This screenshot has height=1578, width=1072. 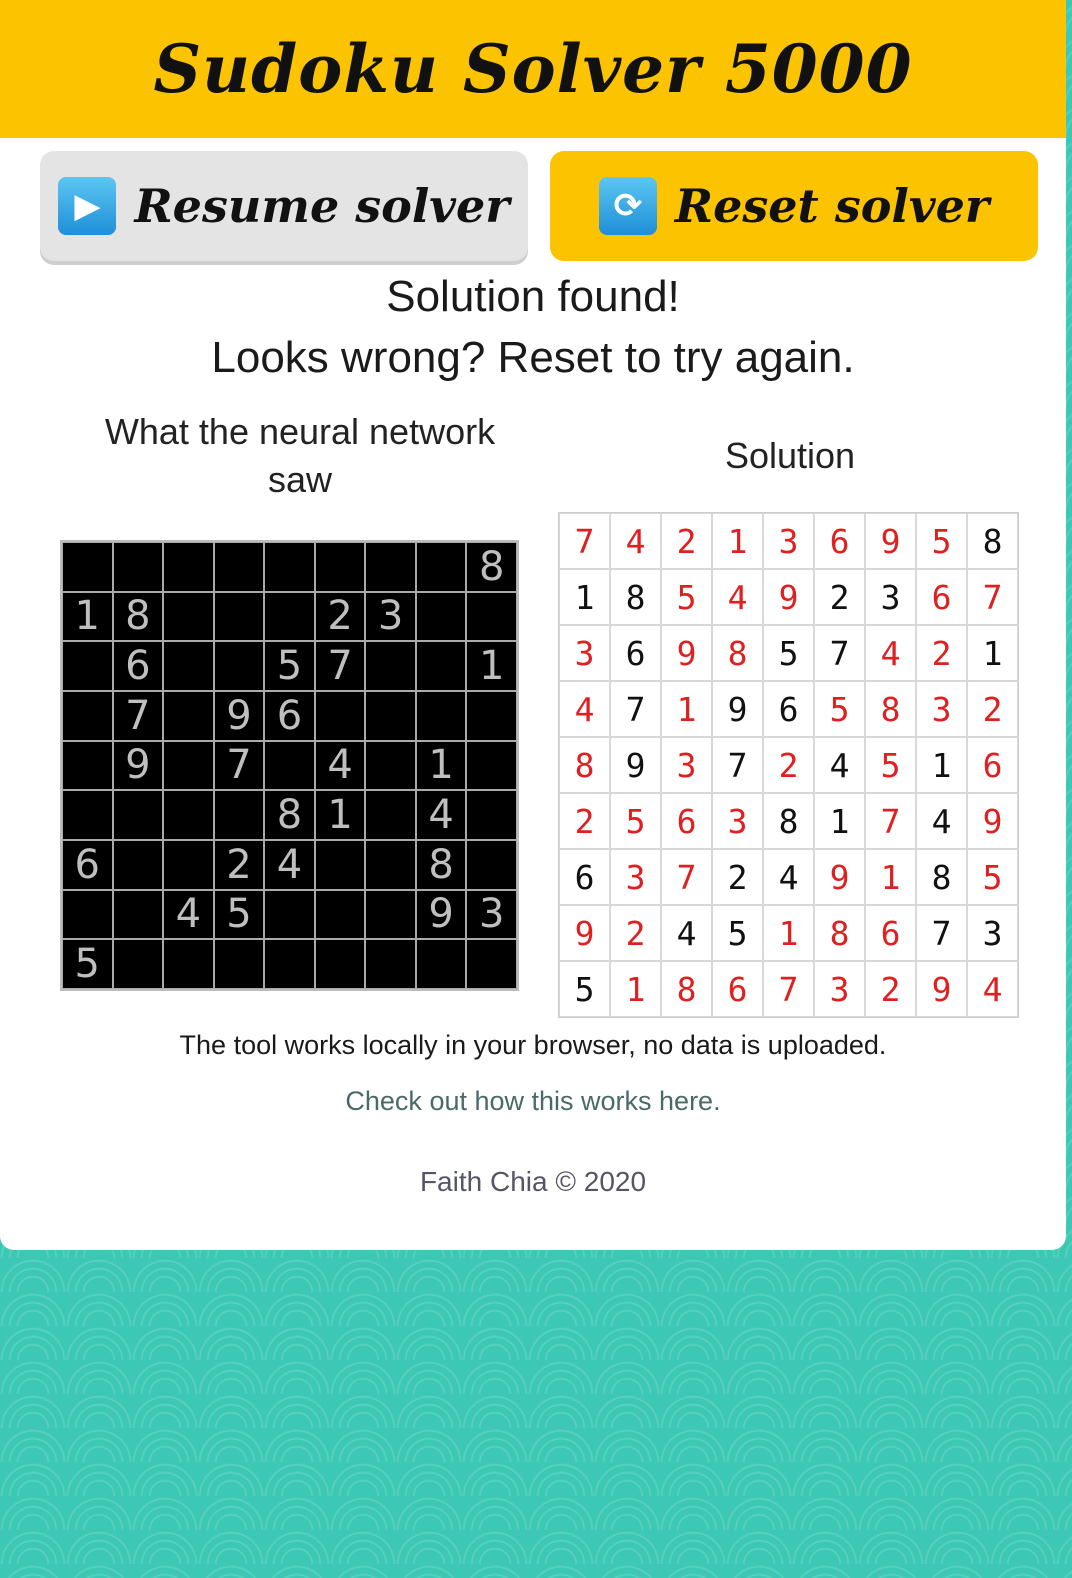 What do you see at coordinates (491, 914) in the screenshot?
I see `nn-cell: 3` at bounding box center [491, 914].